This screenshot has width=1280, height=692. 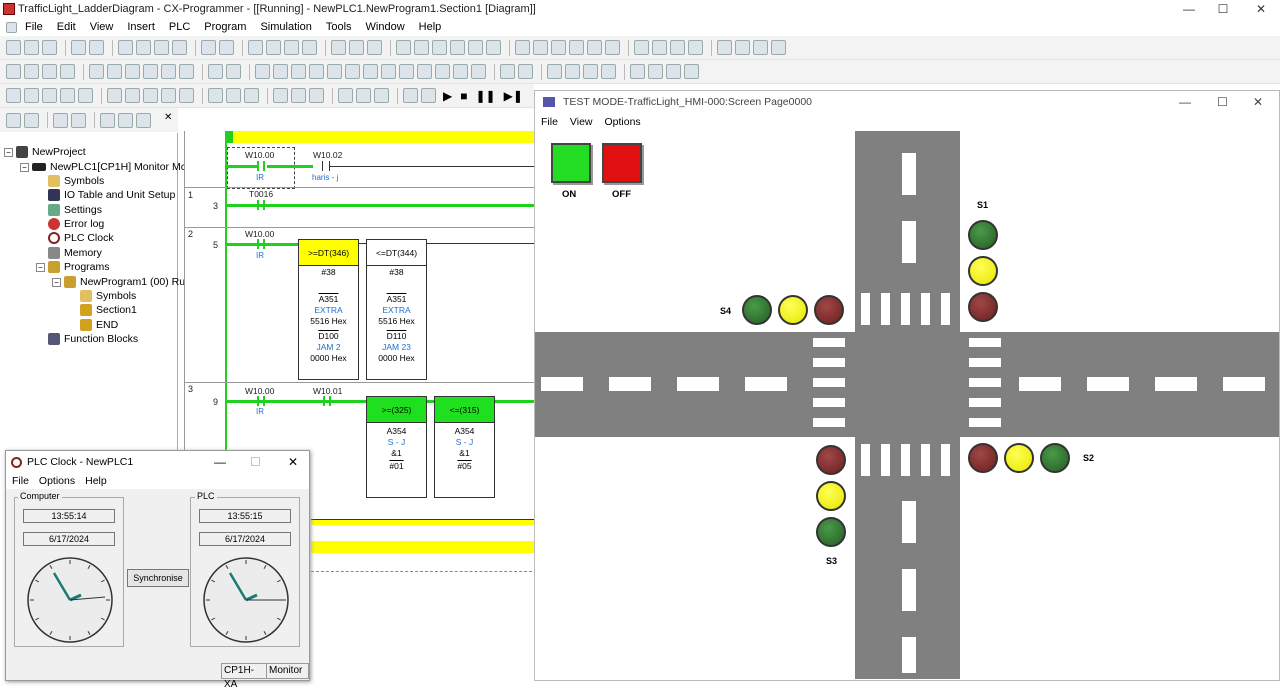 What do you see at coordinates (475, 47) in the screenshot?
I see `program-mode-icon` at bounding box center [475, 47].